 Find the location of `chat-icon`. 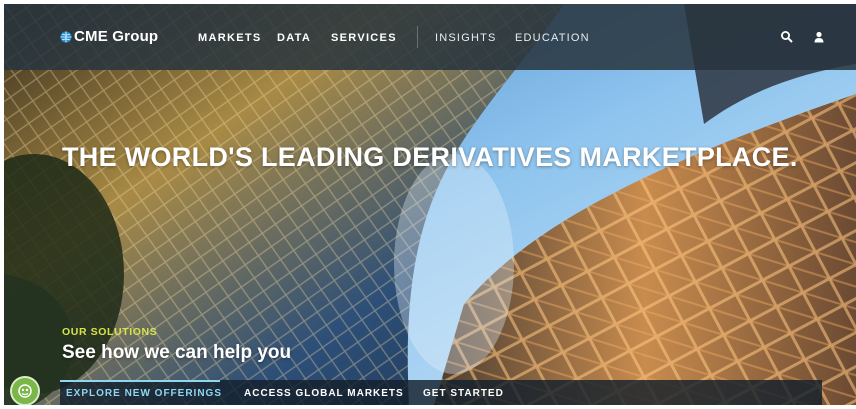

chat-icon is located at coordinates (25, 391).